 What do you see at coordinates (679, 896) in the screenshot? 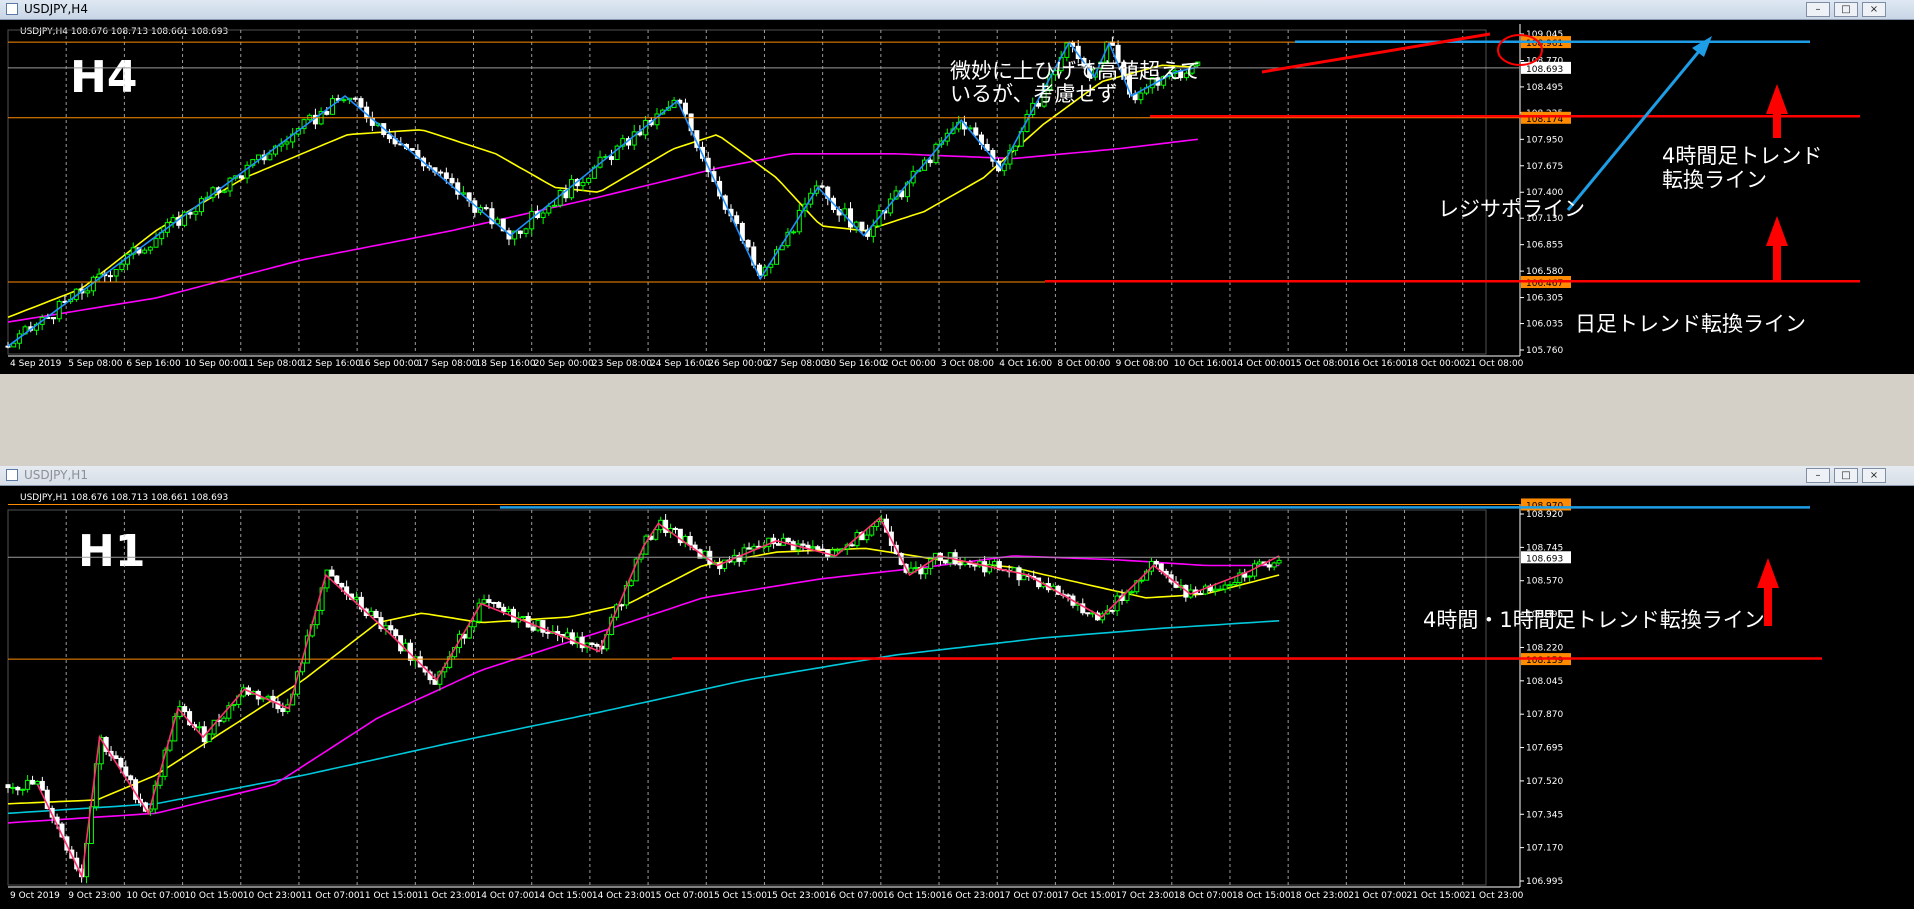
I see `x-tick-label: 15 Oct 07:00` at bounding box center [679, 896].